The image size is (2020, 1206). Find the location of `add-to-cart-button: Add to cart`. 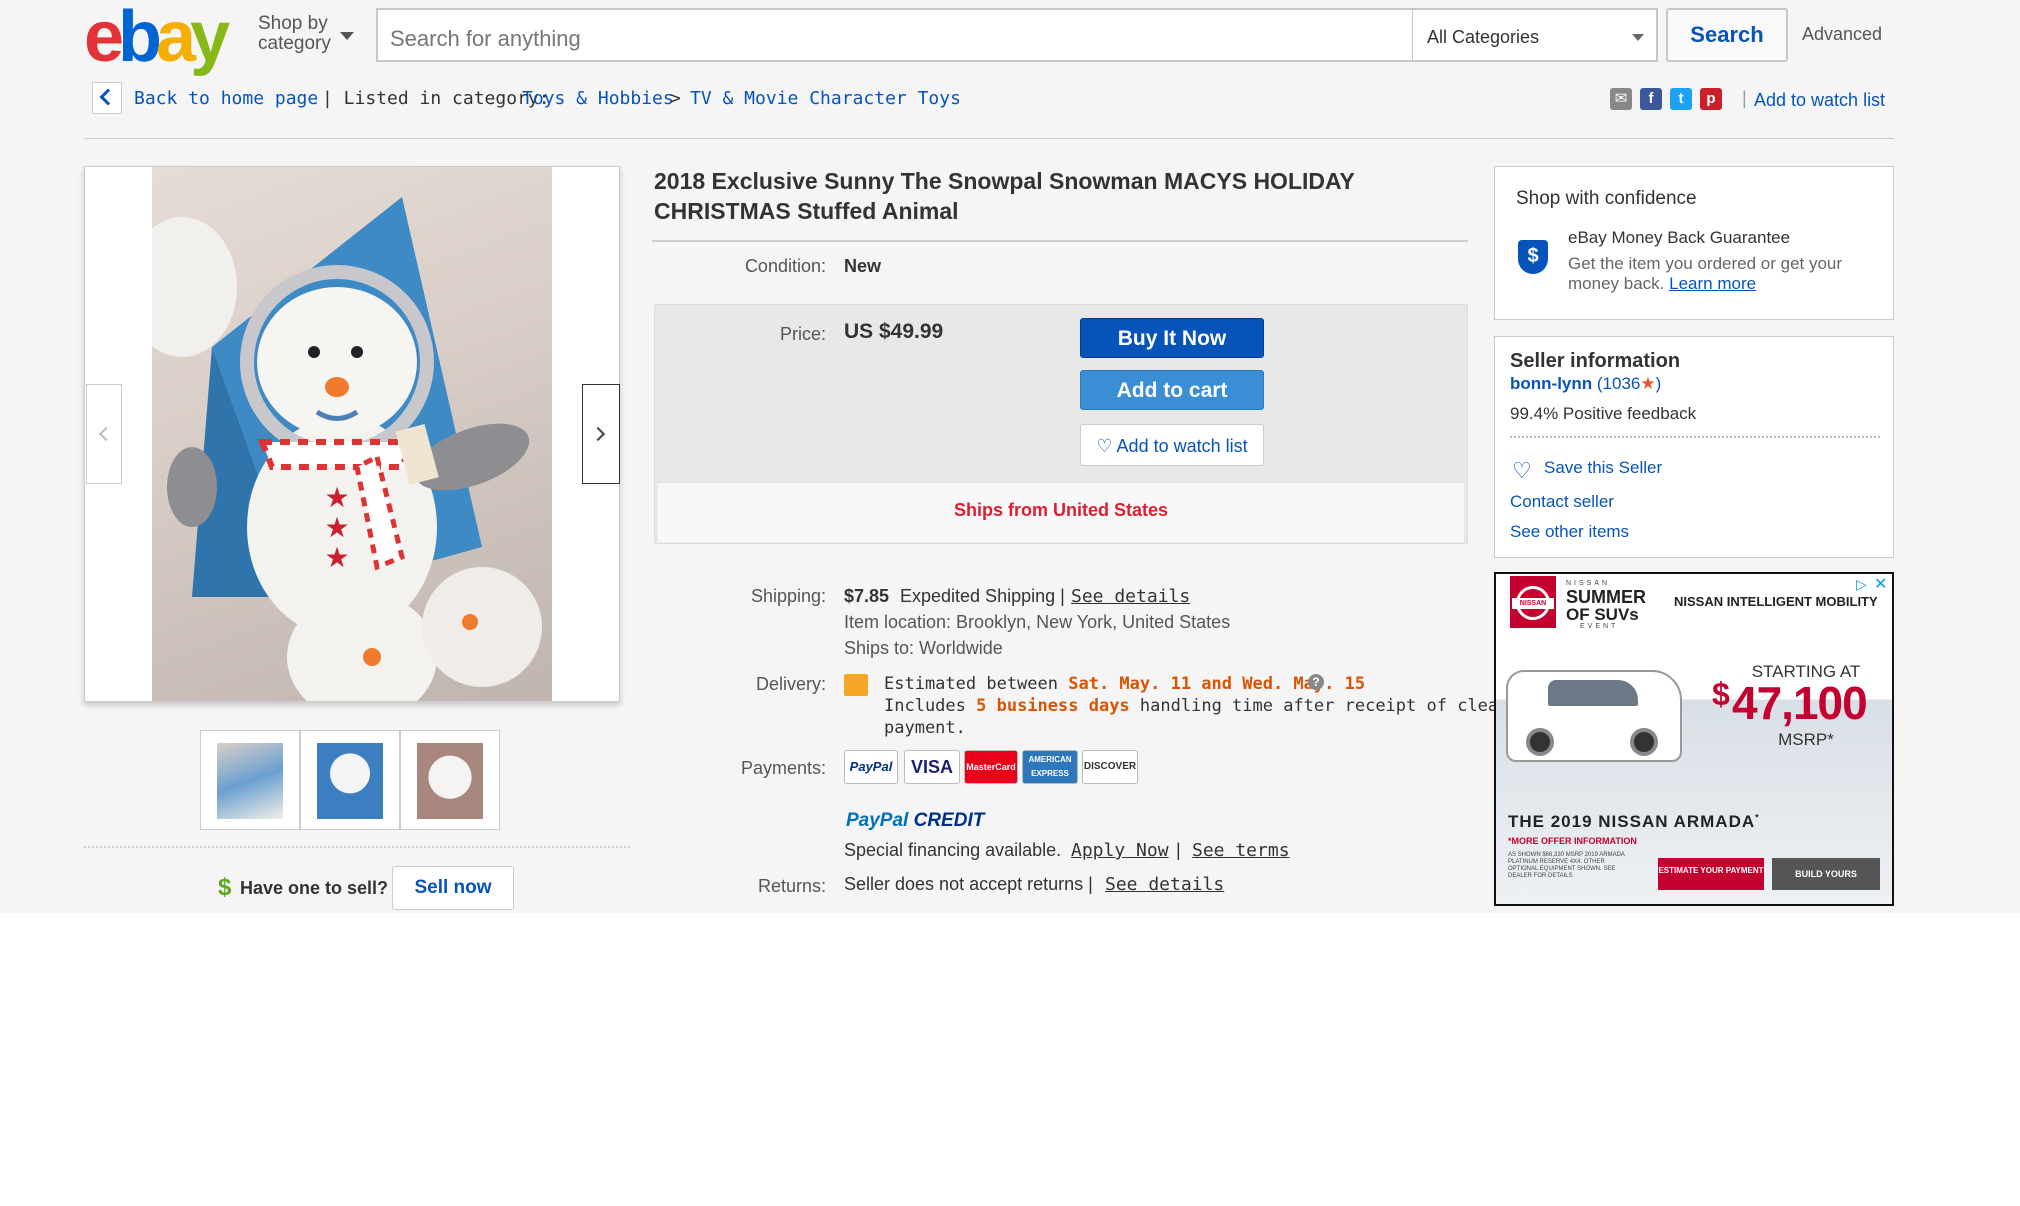

add-to-cart-button: Add to cart is located at coordinates (1172, 390).